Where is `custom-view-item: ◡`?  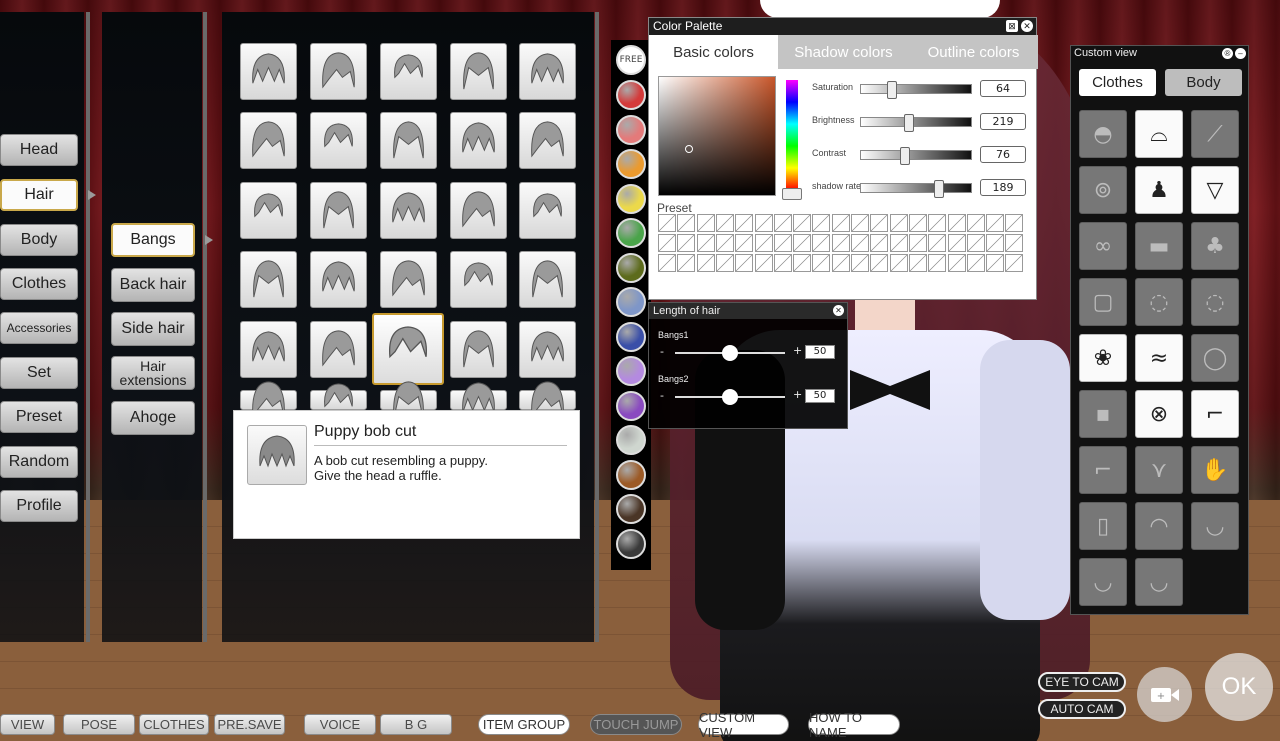
custom-view-item: ◡ is located at coordinates (1159, 582).